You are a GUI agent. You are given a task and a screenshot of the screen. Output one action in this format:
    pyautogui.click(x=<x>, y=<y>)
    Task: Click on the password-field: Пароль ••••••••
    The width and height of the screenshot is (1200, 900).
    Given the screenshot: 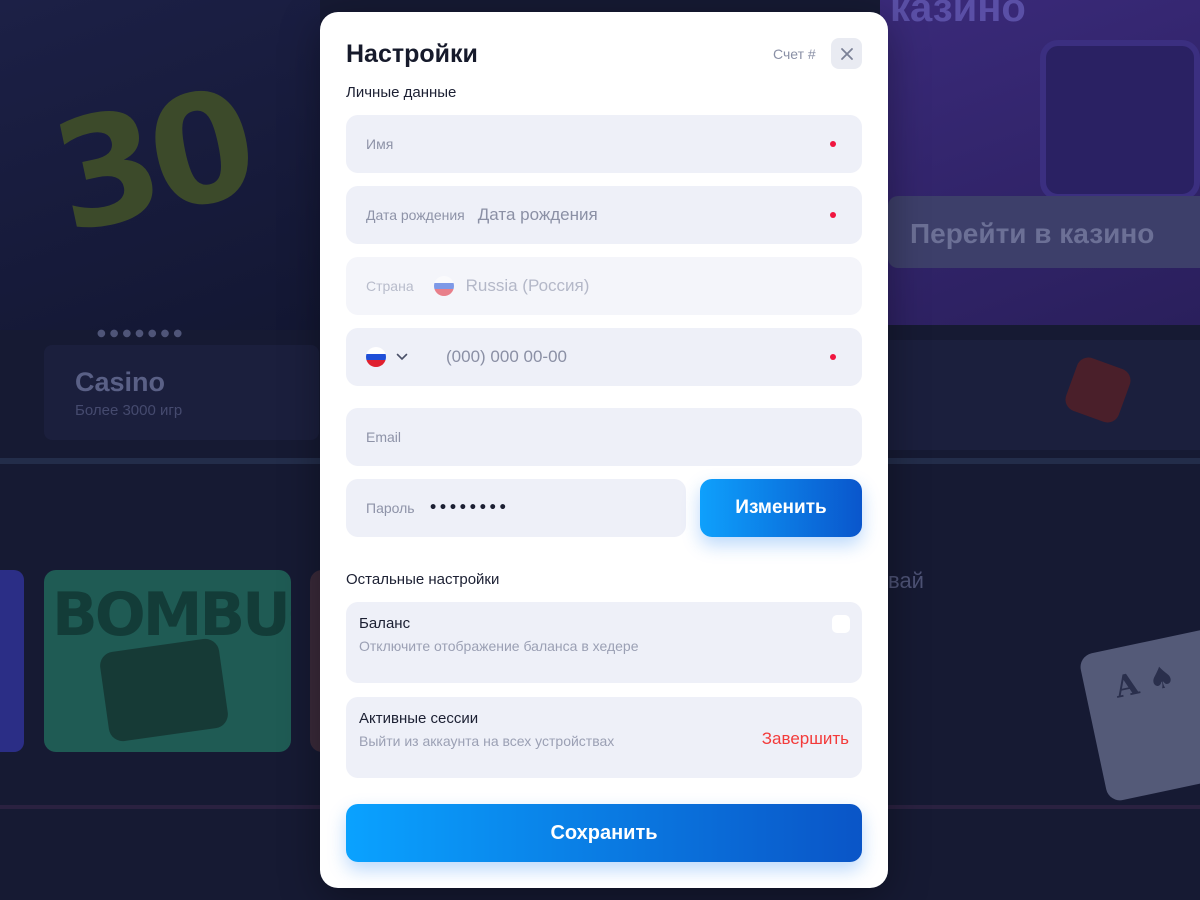 What is the action you would take?
    pyautogui.click(x=516, y=508)
    